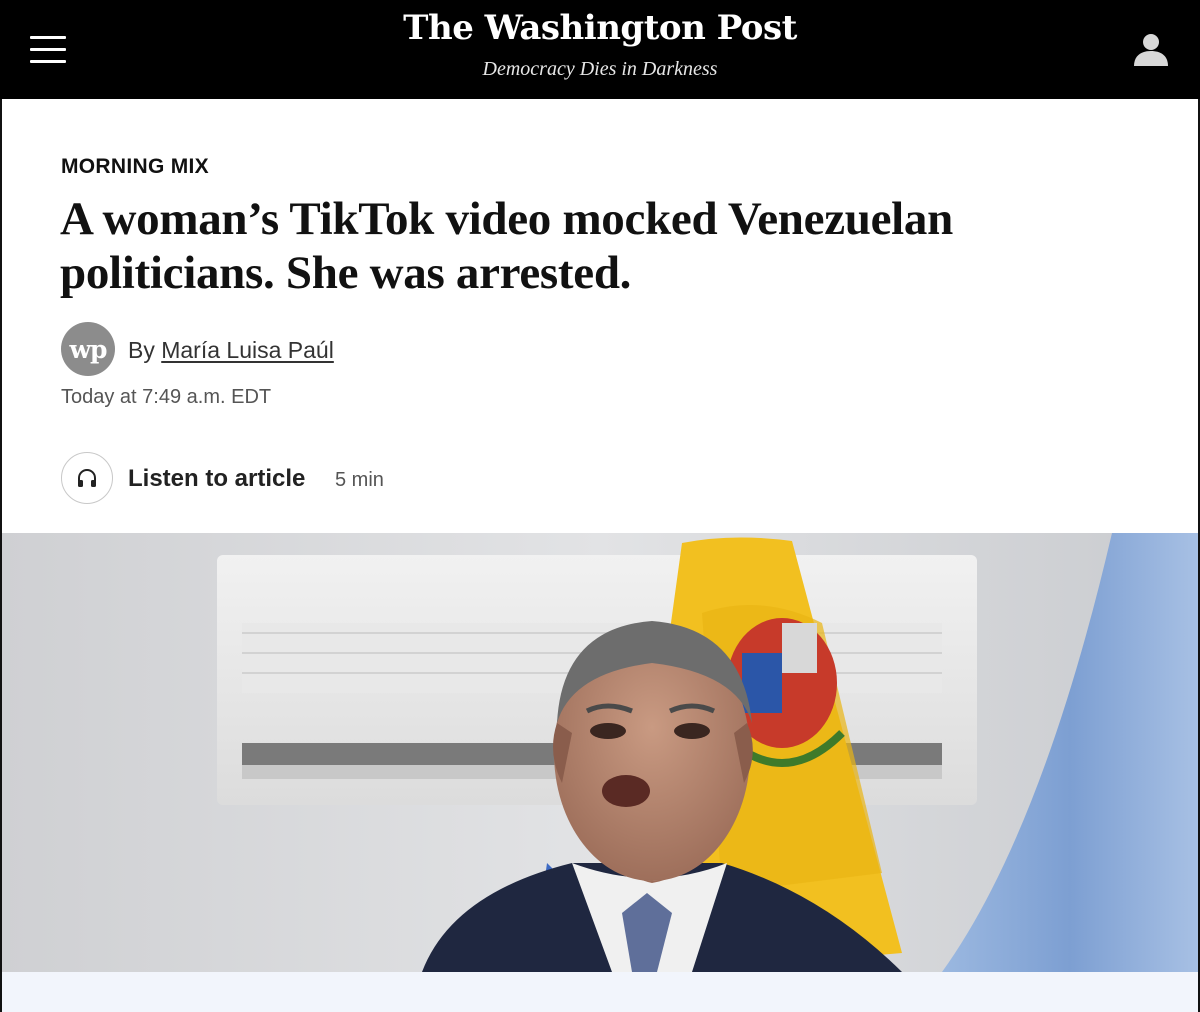 Image resolution: width=1200 pixels, height=1012 pixels. What do you see at coordinates (216, 479) in the screenshot?
I see `listen-to-article-button: Listen to article` at bounding box center [216, 479].